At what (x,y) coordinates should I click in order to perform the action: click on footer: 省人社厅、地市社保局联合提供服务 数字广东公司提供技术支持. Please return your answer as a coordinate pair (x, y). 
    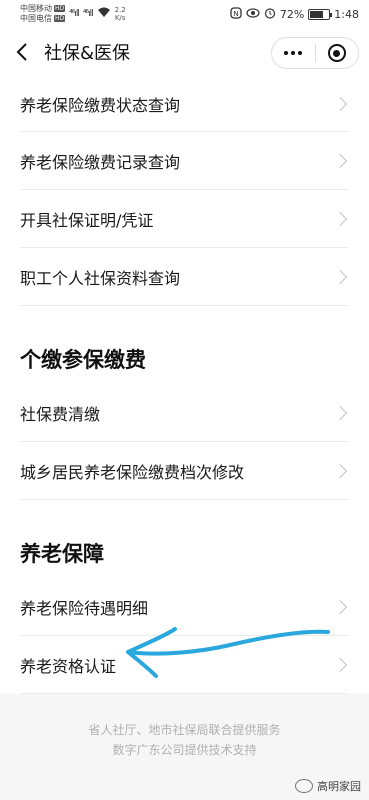
    Looking at the image, I should click on (184, 740).